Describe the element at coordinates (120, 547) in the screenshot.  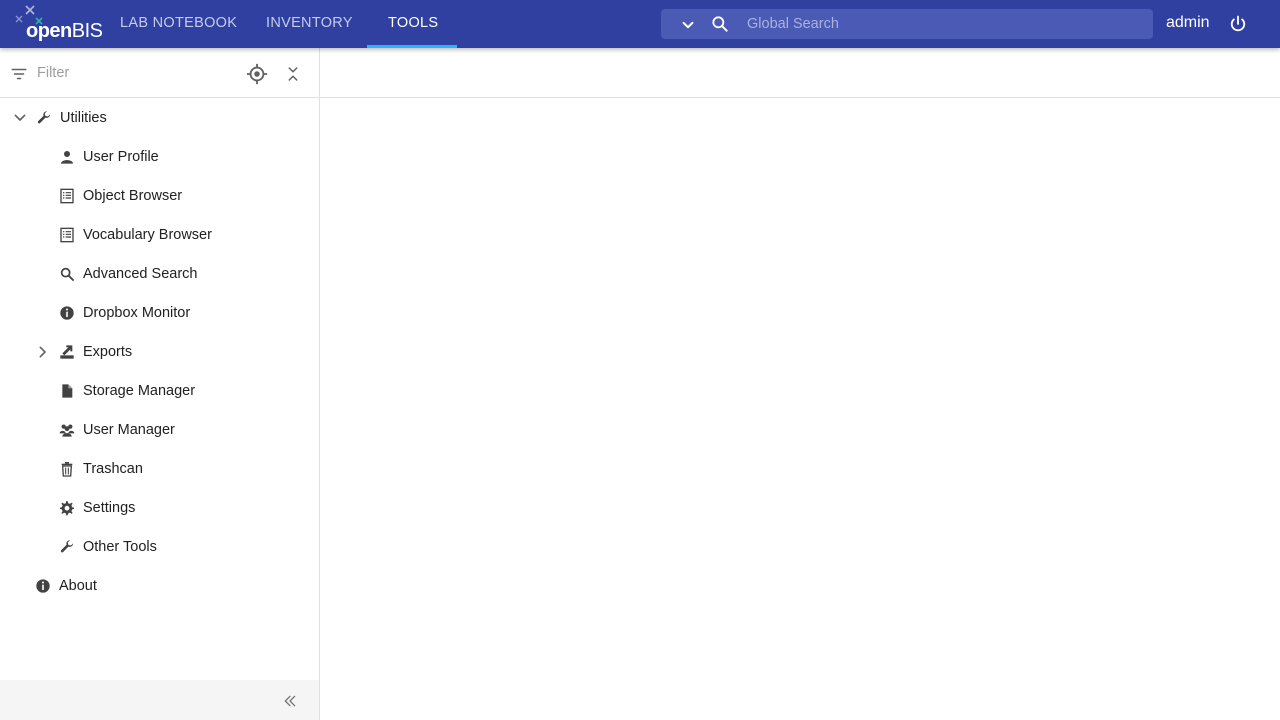
I see `tree-item-label: Other Tools` at that location.